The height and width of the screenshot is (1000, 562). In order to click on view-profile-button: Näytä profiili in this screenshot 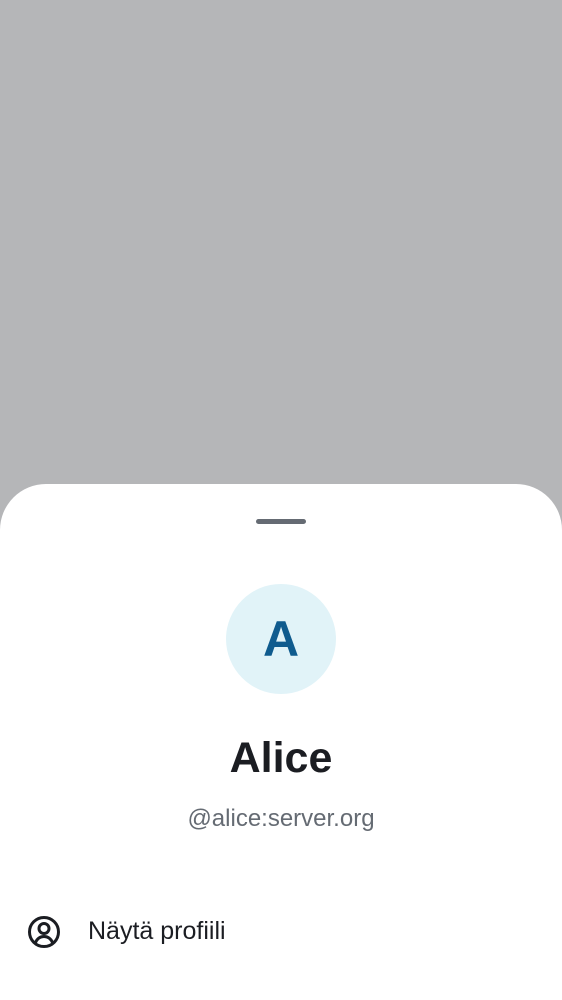, I will do `click(281, 932)`.